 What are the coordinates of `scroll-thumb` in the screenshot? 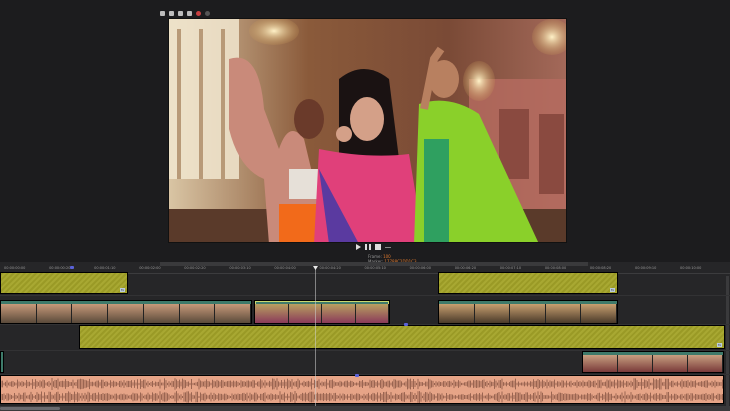 It's located at (30, 408).